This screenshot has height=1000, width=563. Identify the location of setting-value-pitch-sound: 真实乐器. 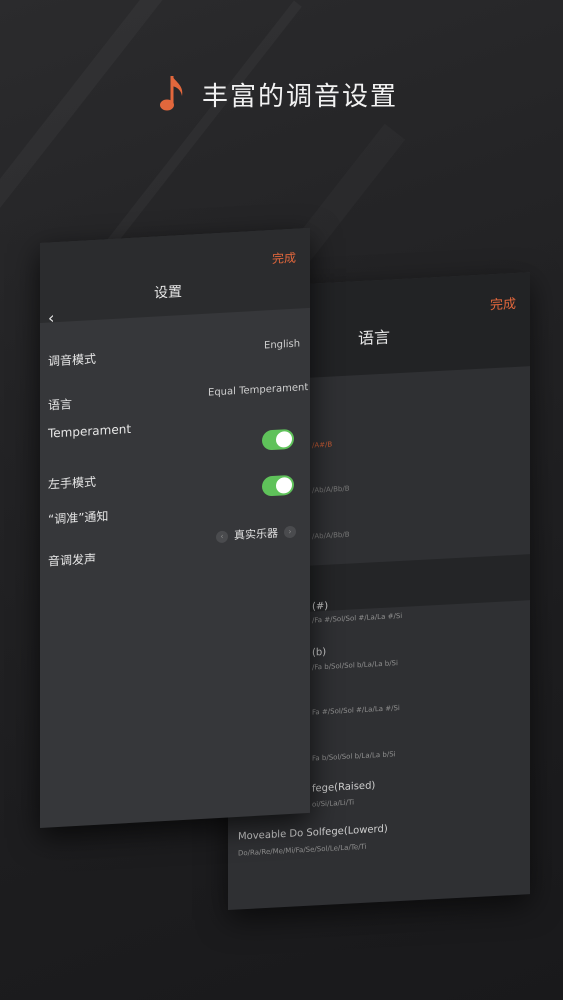
(256, 534).